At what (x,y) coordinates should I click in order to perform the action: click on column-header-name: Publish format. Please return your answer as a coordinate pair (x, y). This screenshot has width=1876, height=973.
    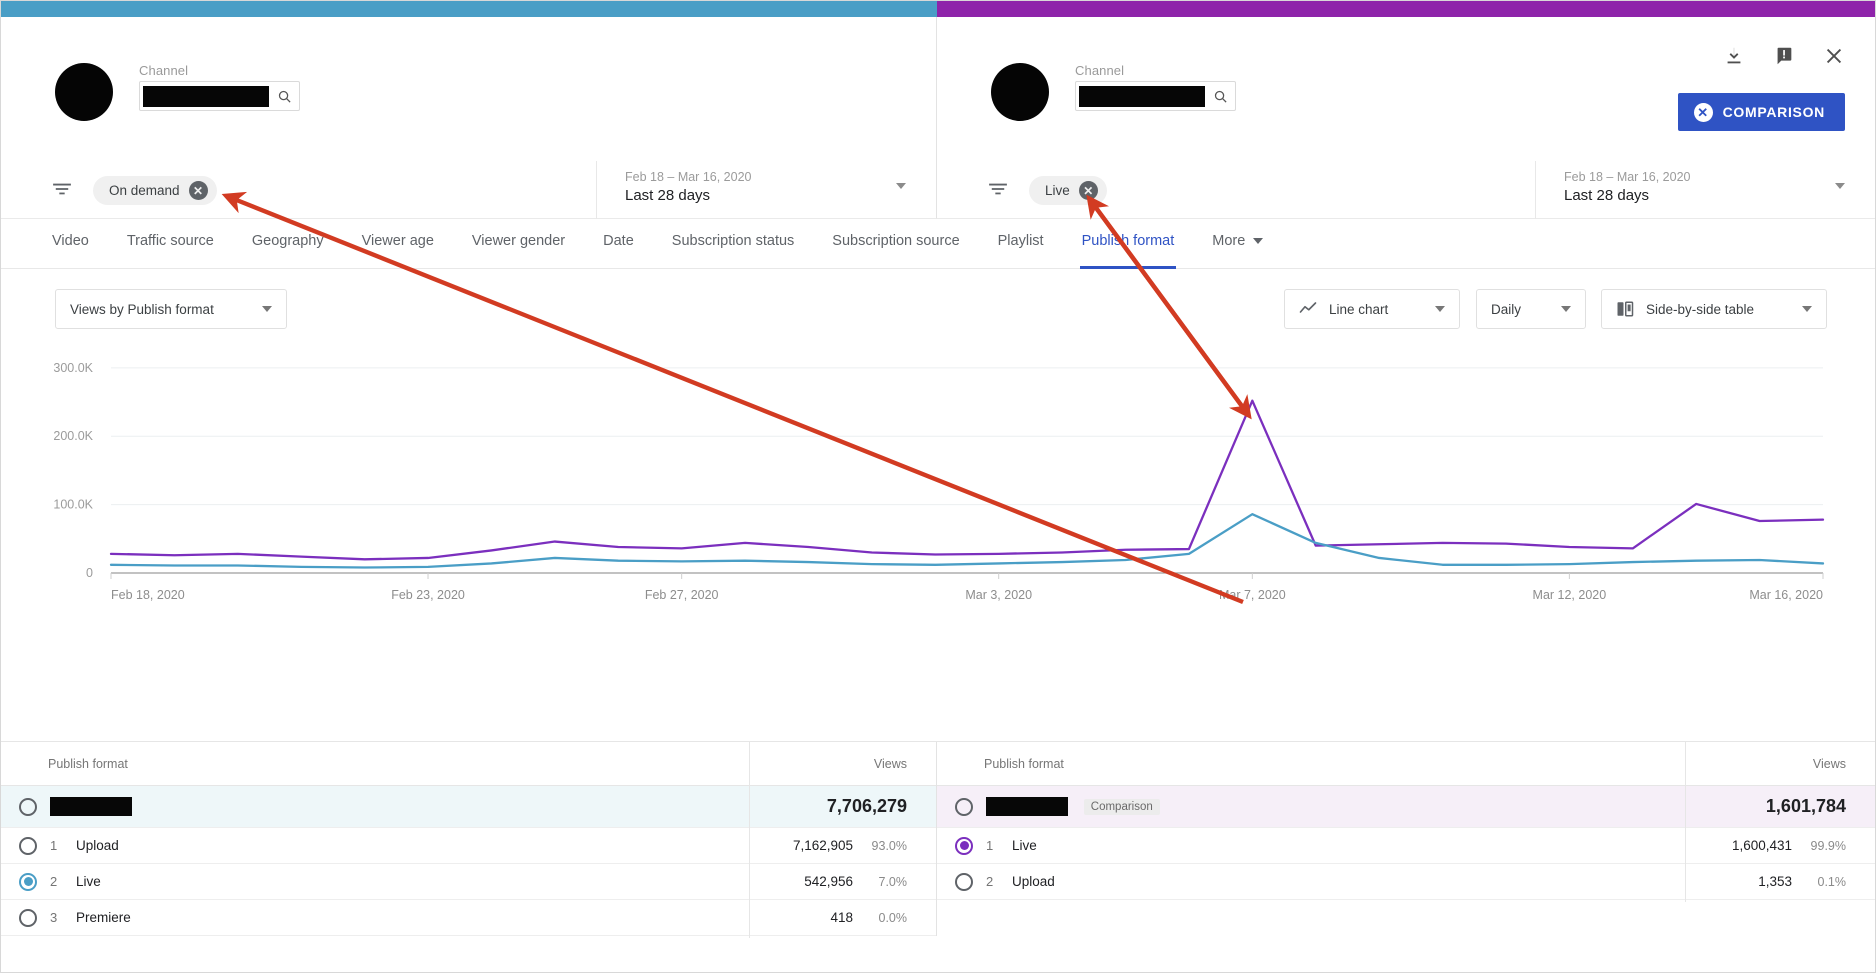
    Looking at the image, I should click on (88, 763).